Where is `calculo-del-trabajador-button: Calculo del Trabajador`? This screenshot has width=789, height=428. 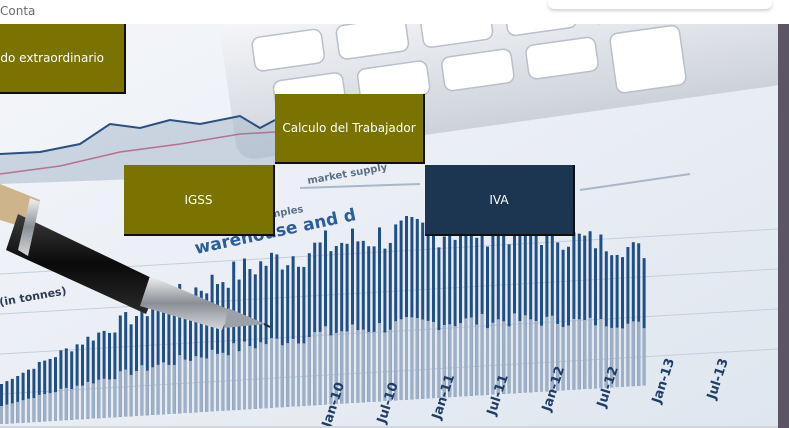
calculo-del-trabajador-button: Calculo del Trabajador is located at coordinates (350, 129).